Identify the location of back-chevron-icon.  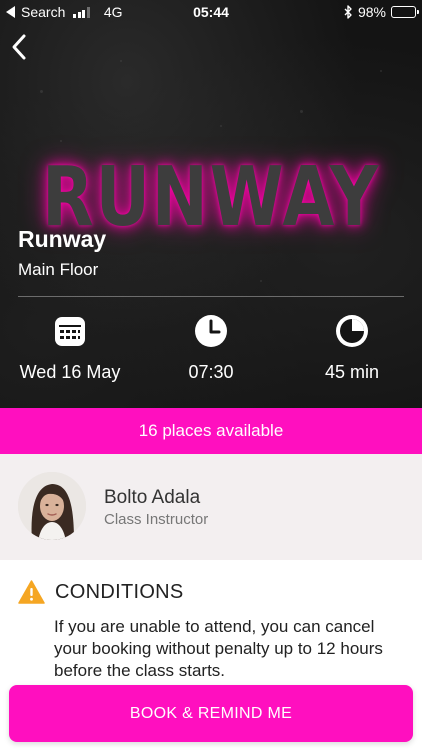
(20, 47).